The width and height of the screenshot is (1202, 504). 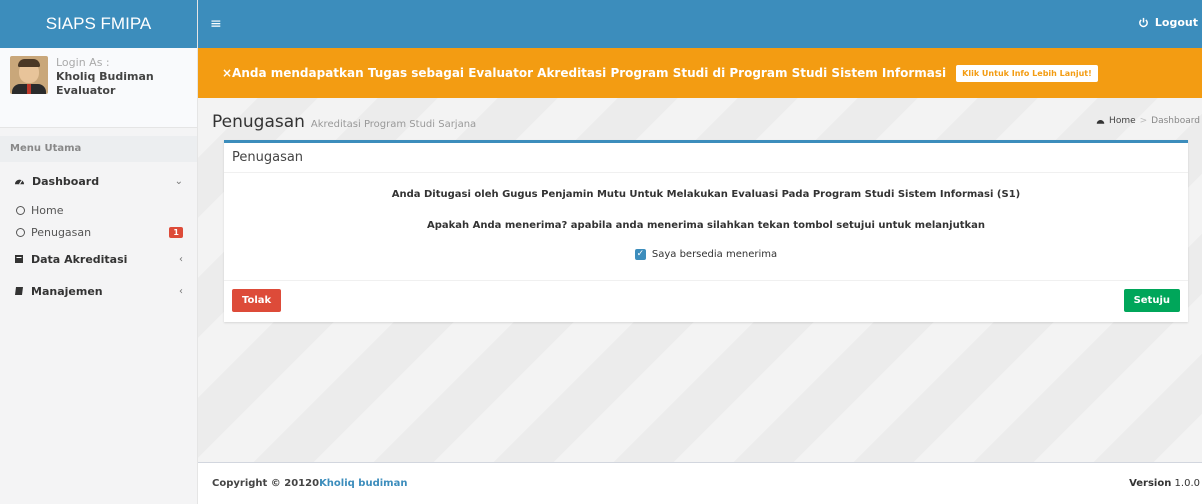 I want to click on top-navbar: ≡ Logout, so click(x=700, y=24).